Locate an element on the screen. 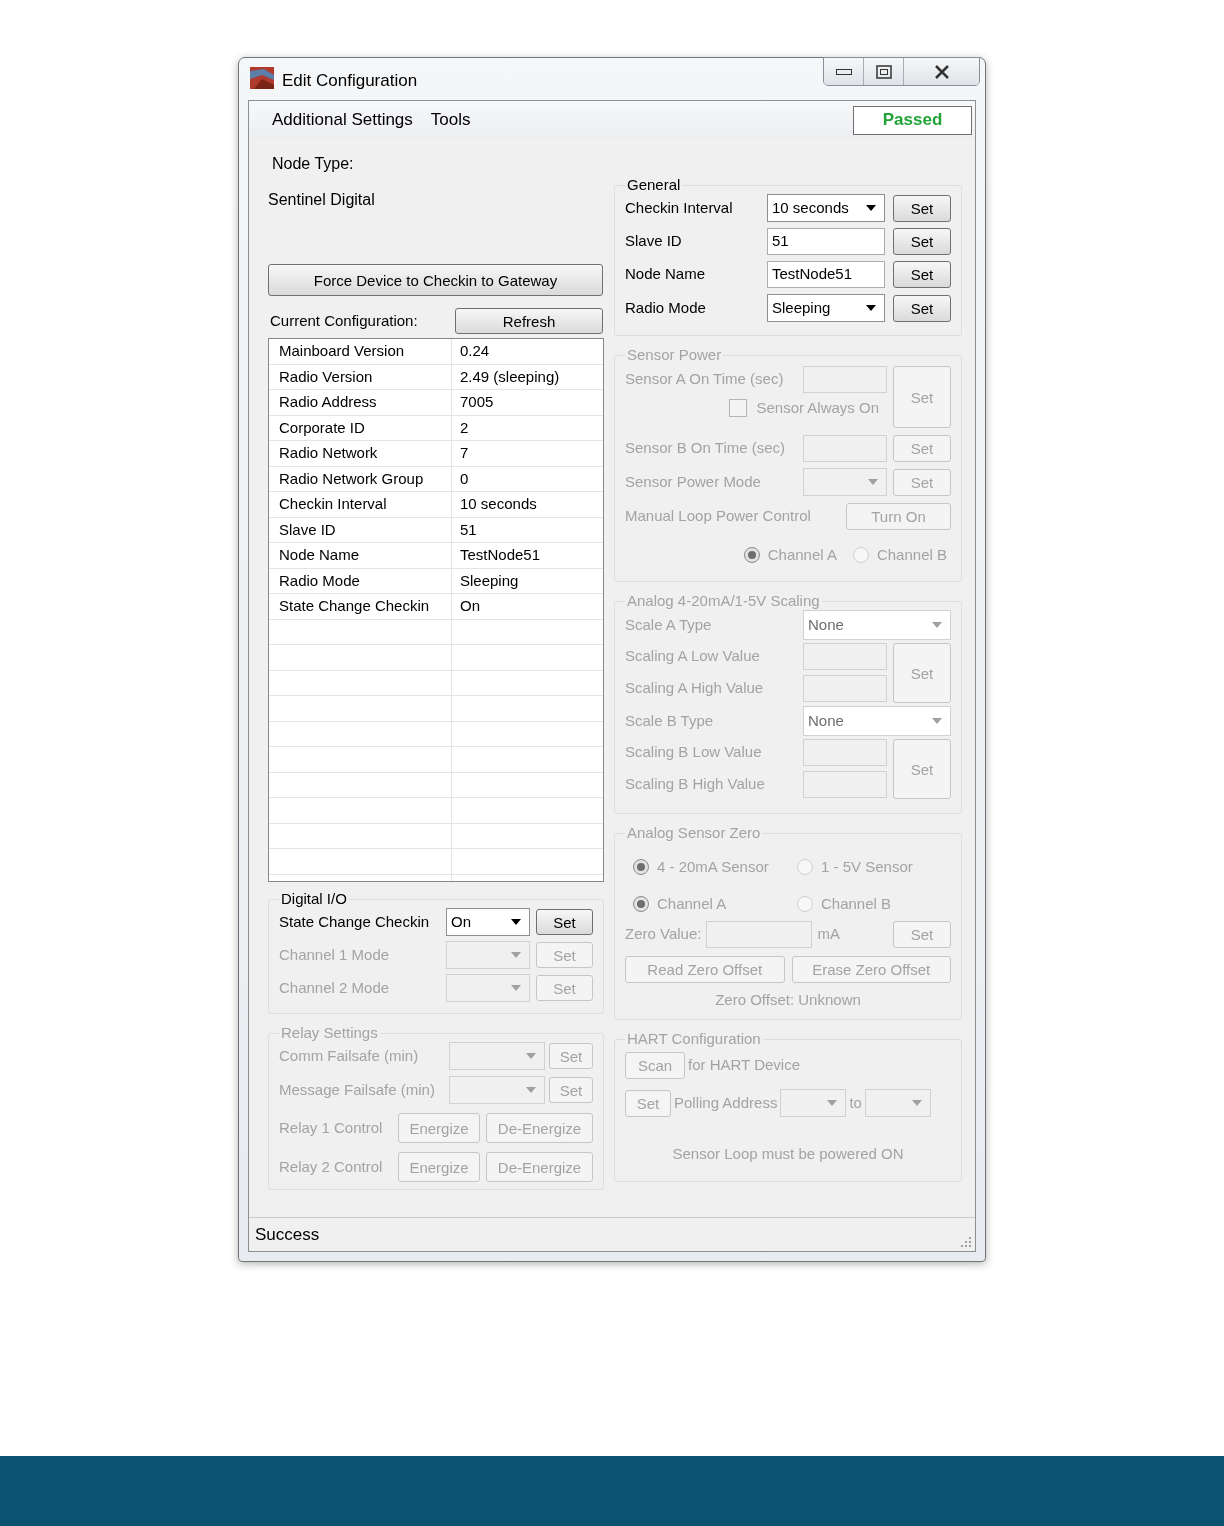 The height and width of the screenshot is (1526, 1224). field-label: Node Name is located at coordinates (666, 274).